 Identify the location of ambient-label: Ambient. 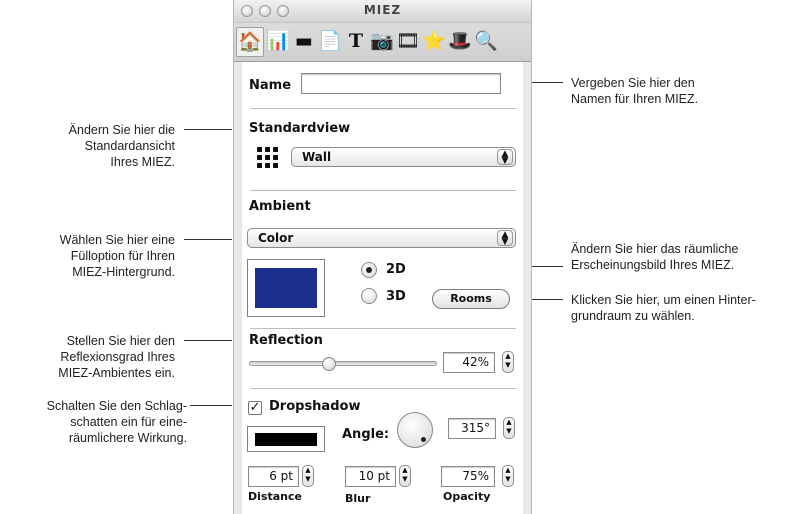
(280, 206).